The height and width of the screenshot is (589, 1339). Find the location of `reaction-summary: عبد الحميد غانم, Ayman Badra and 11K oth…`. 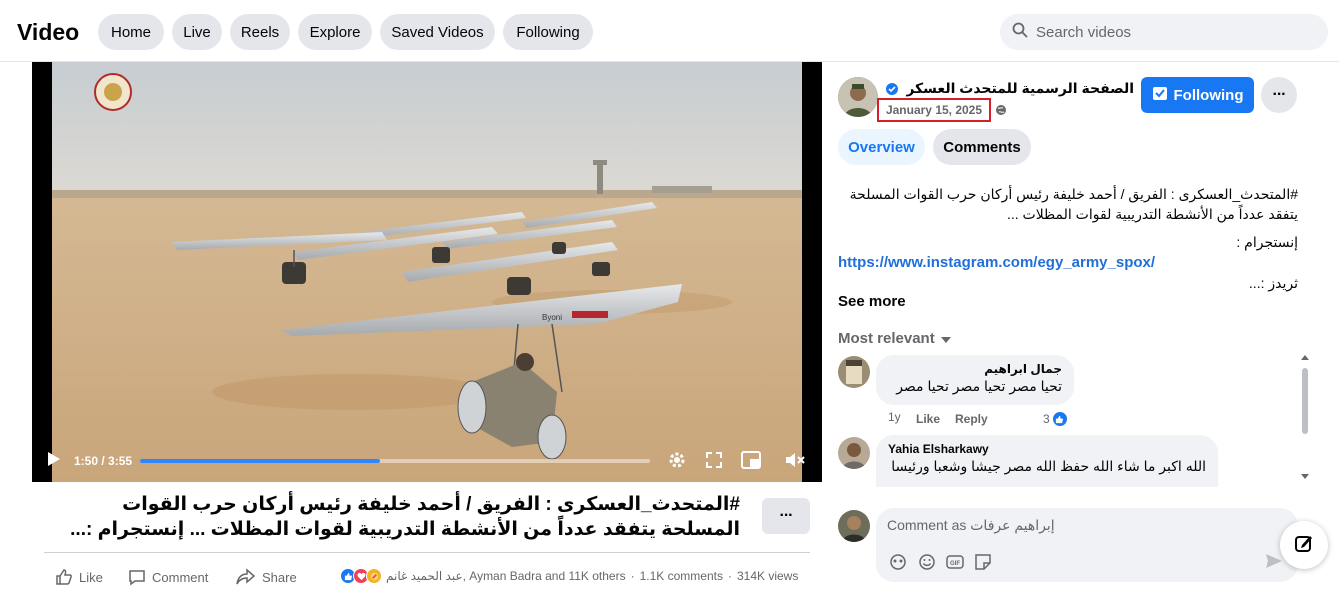

reaction-summary: عبد الحميد غانم, Ayman Badra and 11K oth… is located at coordinates (569, 576).